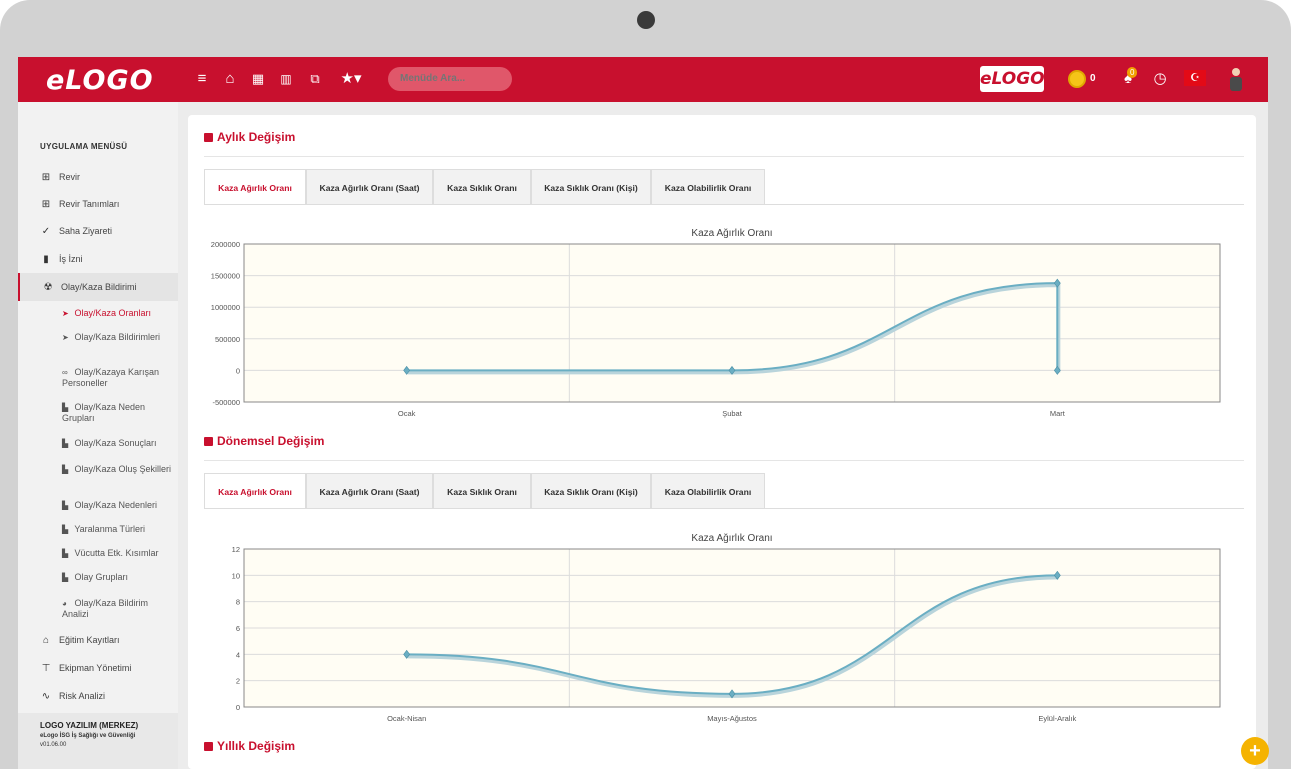 The height and width of the screenshot is (769, 1291). Describe the element at coordinates (71, 259) in the screenshot. I see `sidebar-item-label: İş İzni` at that location.